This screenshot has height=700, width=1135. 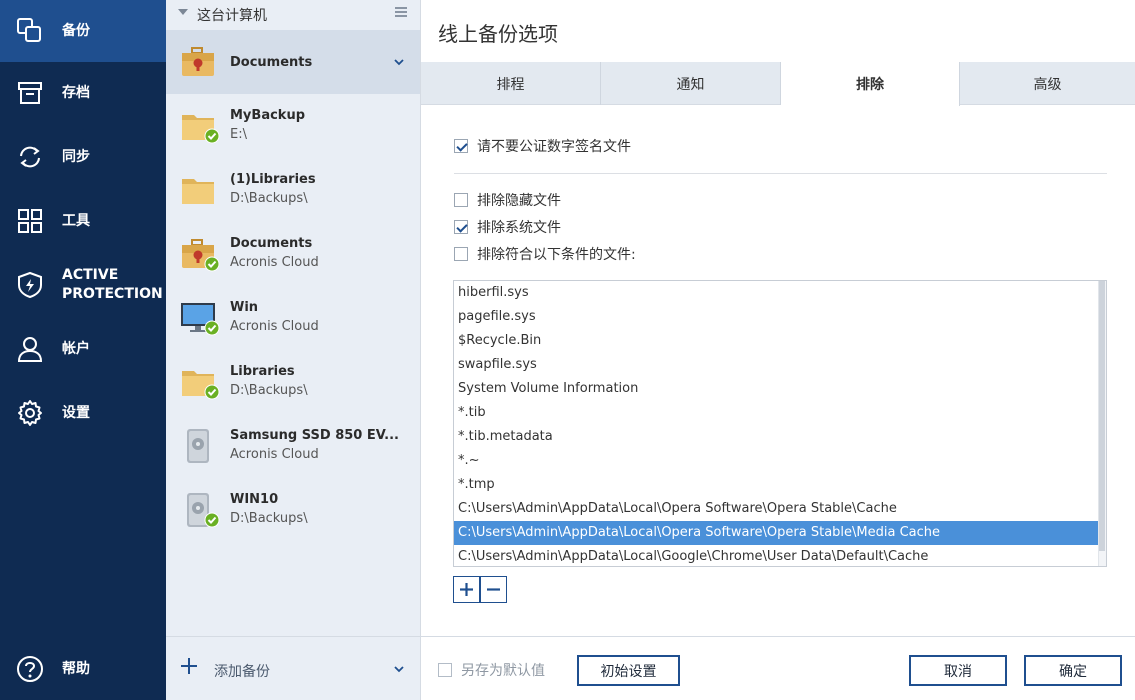 What do you see at coordinates (30, 93) in the screenshot?
I see `archive-icon` at bounding box center [30, 93].